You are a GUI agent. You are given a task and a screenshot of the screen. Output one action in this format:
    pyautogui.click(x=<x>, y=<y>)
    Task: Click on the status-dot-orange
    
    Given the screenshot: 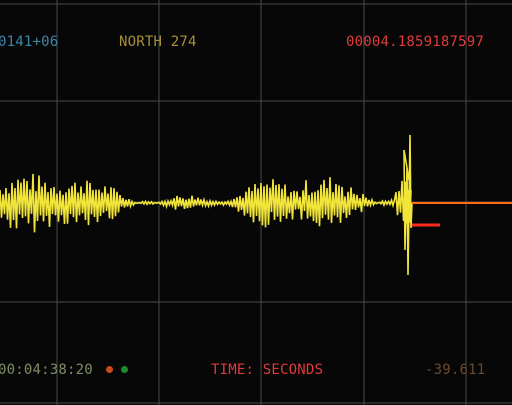 What is the action you would take?
    pyautogui.click(x=109, y=369)
    